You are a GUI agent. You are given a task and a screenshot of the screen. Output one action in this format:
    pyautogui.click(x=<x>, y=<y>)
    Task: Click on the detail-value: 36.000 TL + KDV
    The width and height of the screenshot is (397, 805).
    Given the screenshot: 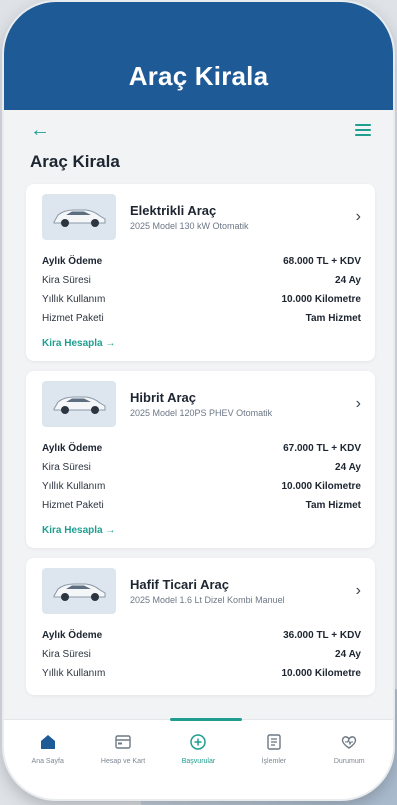 What is the action you would take?
    pyautogui.click(x=322, y=635)
    